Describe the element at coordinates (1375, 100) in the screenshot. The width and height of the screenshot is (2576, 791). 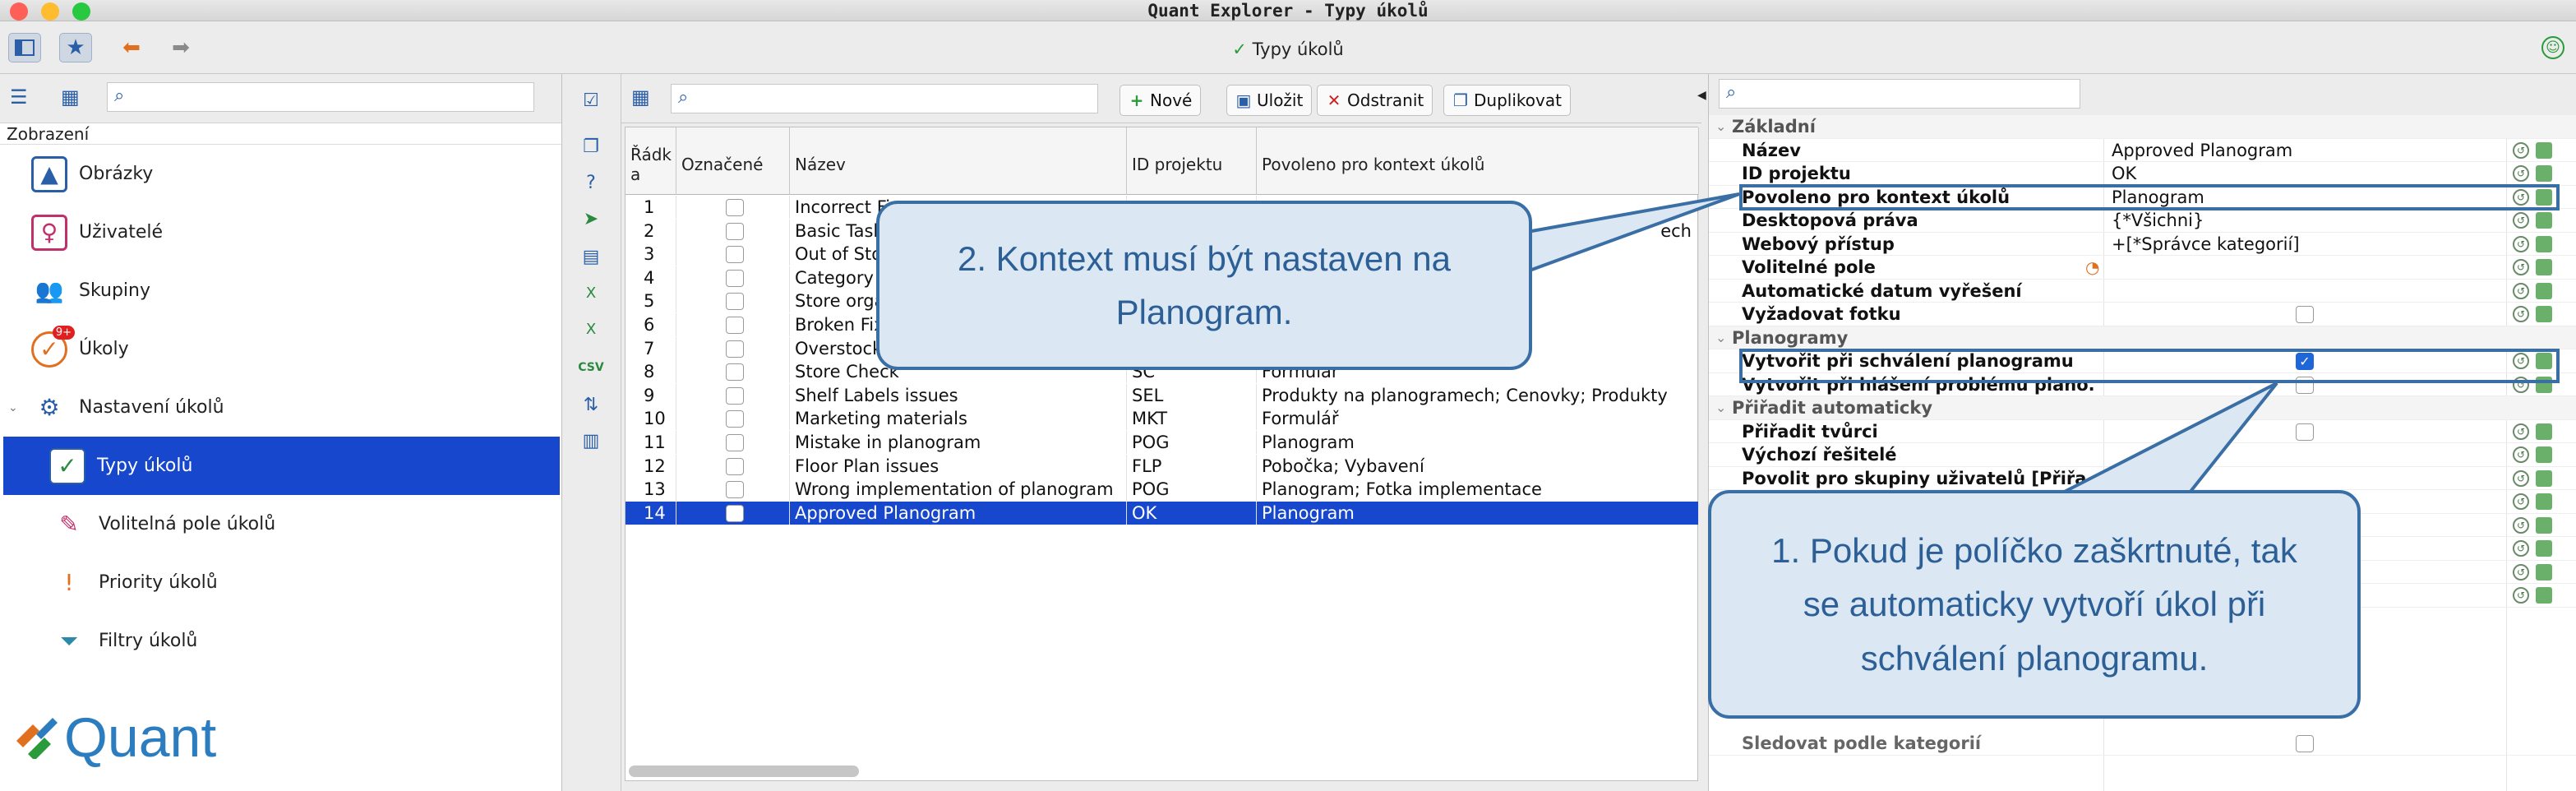
I see `delete-button: ✕ Odstranit` at that location.